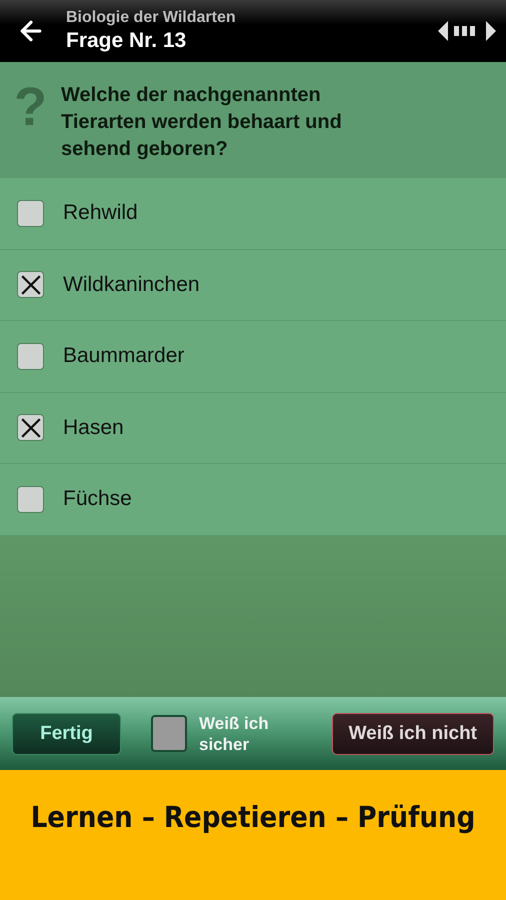 The height and width of the screenshot is (900, 506). Describe the element at coordinates (253, 818) in the screenshot. I see `slogan-banner-text: Lernen – Repetieren – Prüfung` at that location.